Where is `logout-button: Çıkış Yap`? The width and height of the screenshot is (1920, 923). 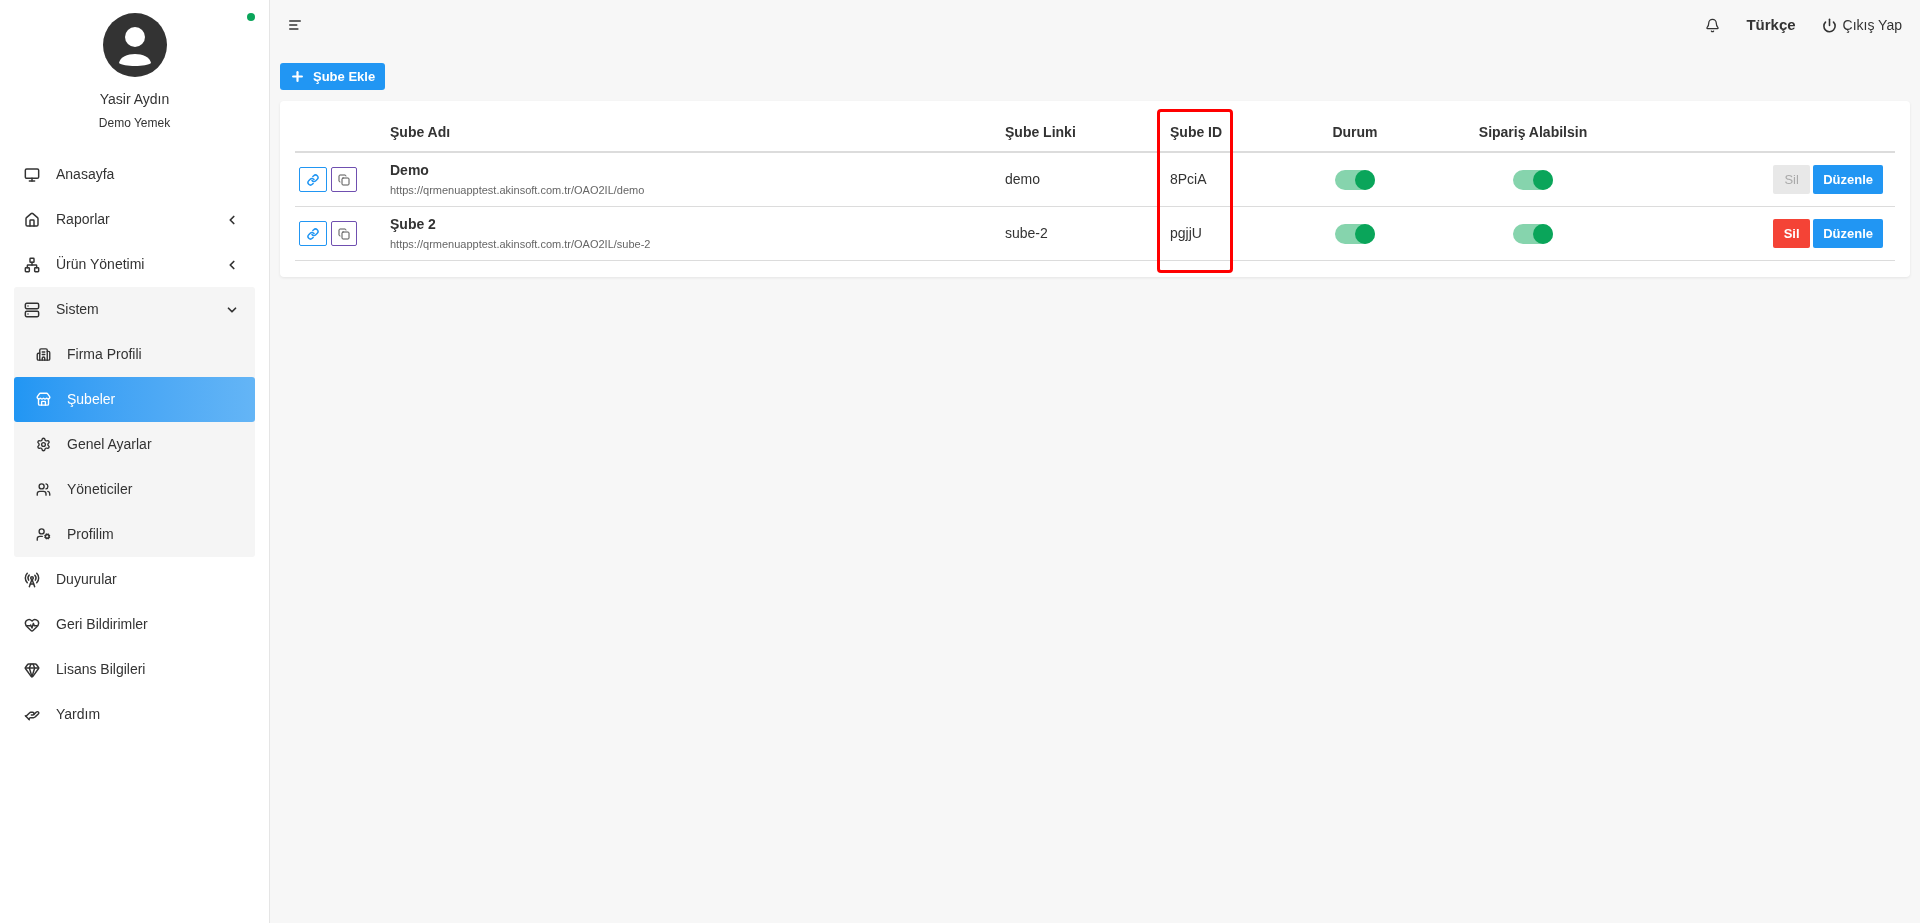 logout-button: Çıkış Yap is located at coordinates (1861, 25).